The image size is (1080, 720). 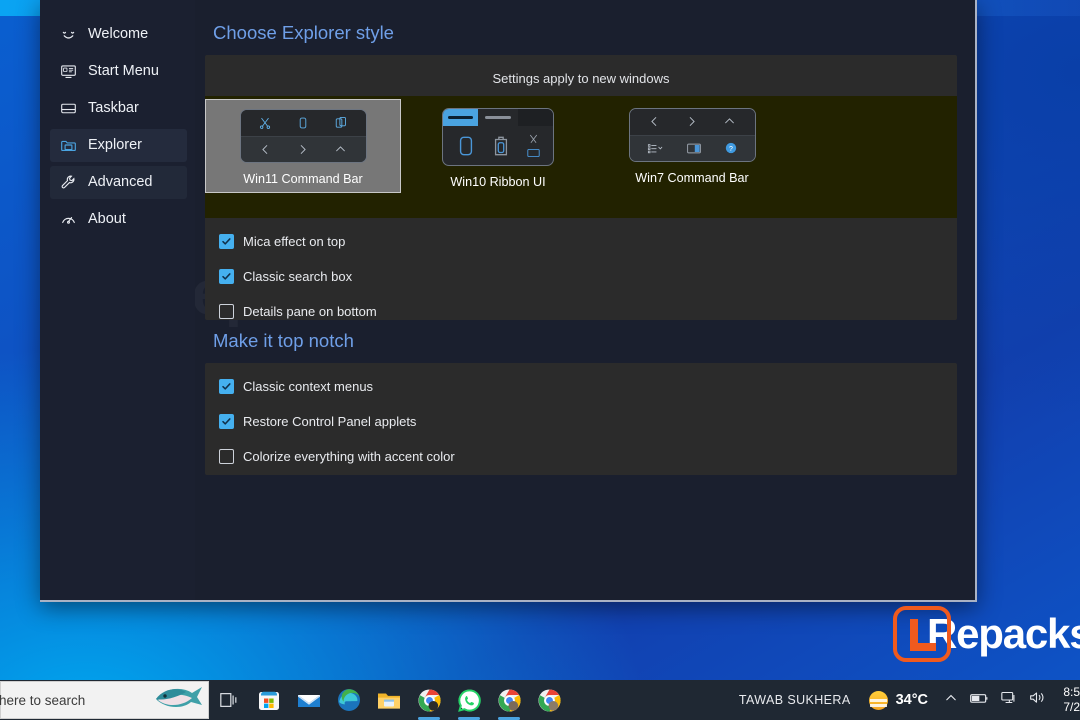 What do you see at coordinates (389, 700) in the screenshot?
I see `file-explorer-icon` at bounding box center [389, 700].